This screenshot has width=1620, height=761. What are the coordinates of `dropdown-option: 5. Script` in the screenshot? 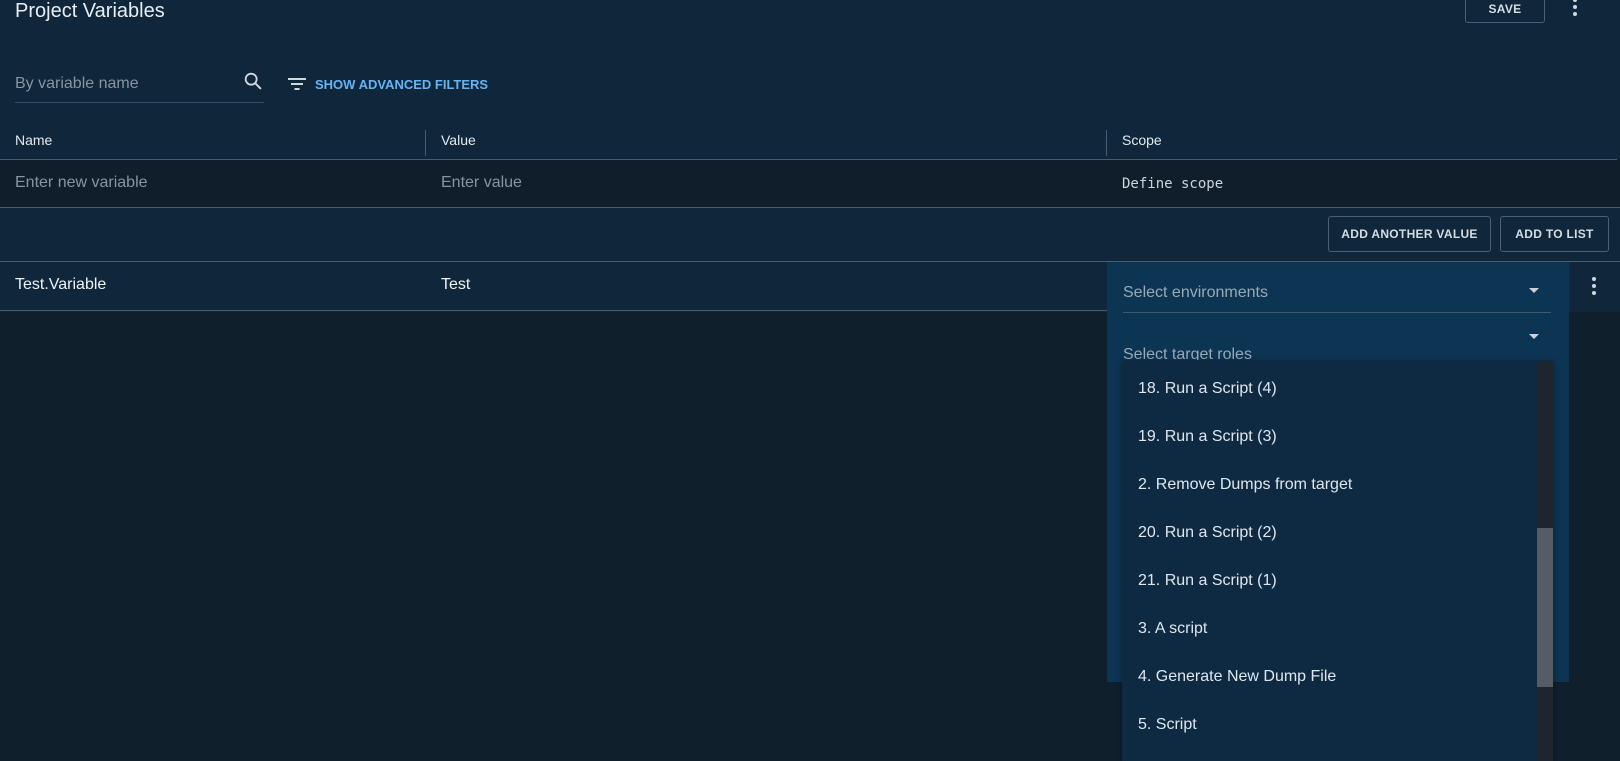 It's located at (1167, 725).